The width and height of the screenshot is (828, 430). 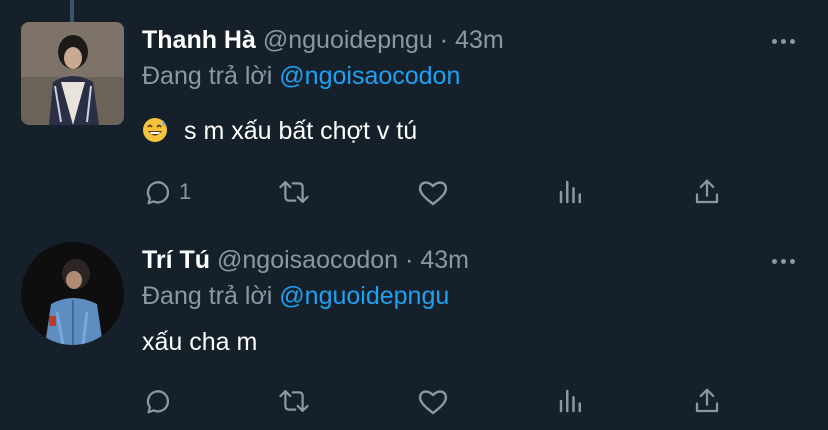 I want to click on display-name: Thanh Hà, so click(x=199, y=40).